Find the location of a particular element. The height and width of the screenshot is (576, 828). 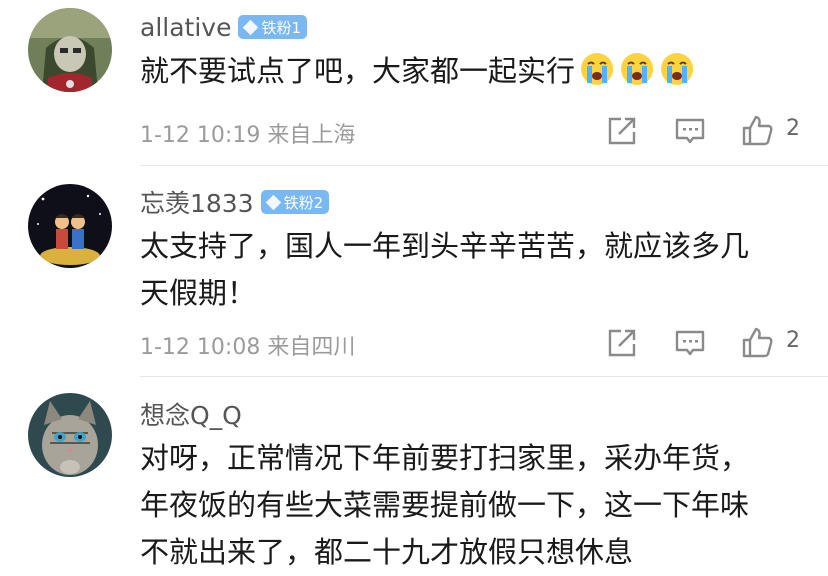

comment-line: 对呀，正常情况下年前要打扫家里，采办年货， is located at coordinates (445, 458).